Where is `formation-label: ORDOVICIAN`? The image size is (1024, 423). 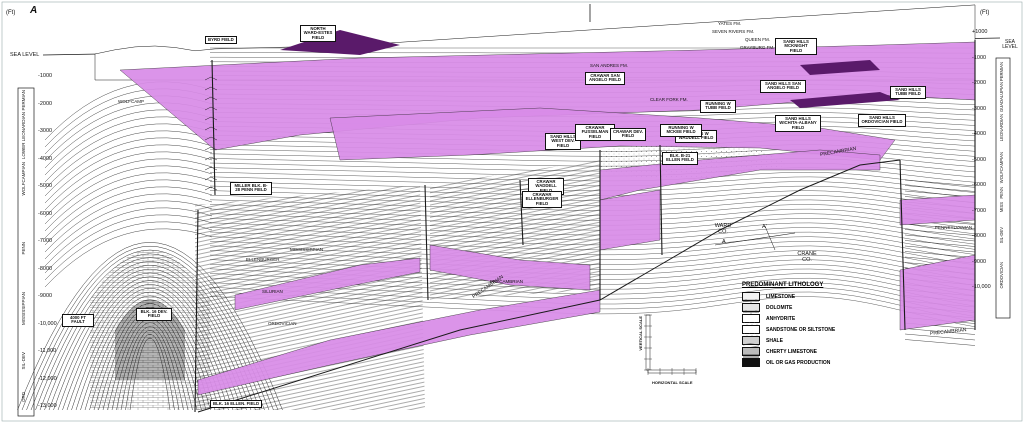
formation-label: ORDOVICIAN is located at coordinates (282, 323).